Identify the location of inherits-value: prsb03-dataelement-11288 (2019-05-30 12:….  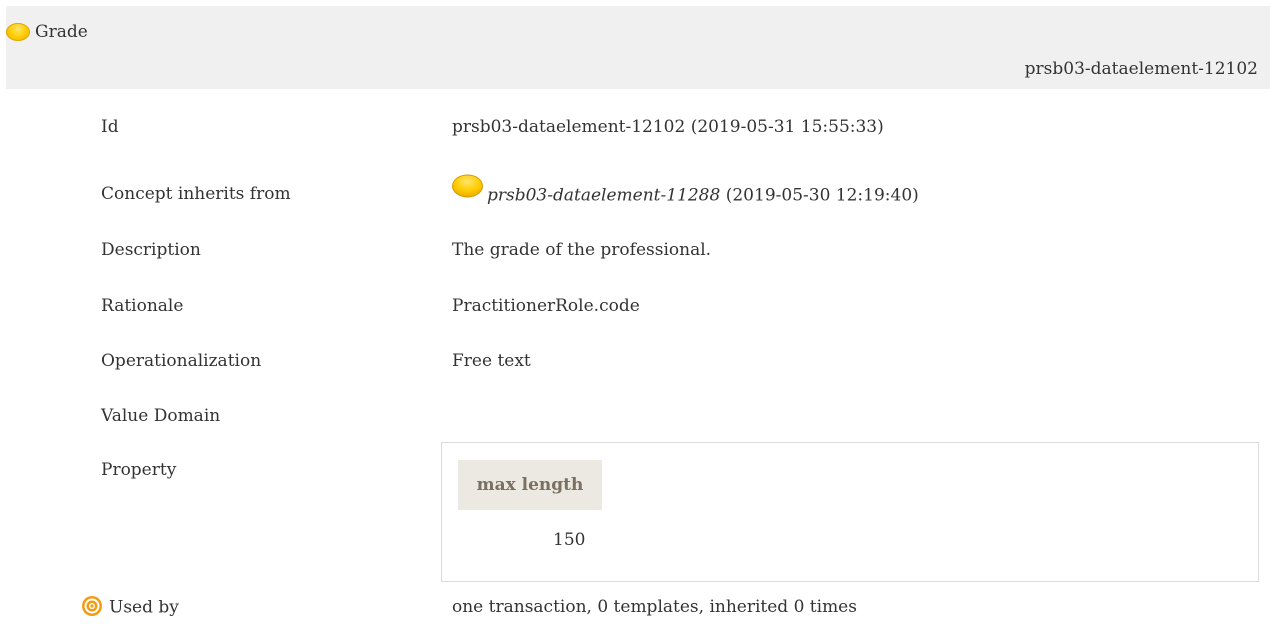
(685, 191).